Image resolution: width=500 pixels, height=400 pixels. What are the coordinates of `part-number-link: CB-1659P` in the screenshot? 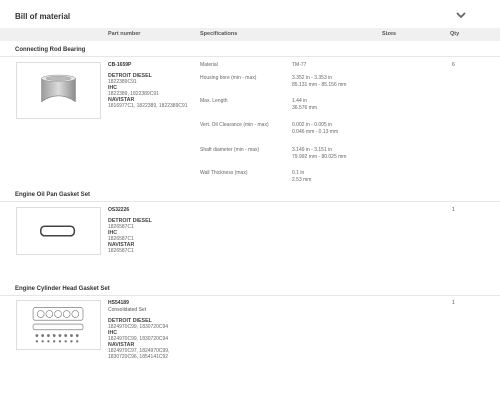 It's located at (148, 65).